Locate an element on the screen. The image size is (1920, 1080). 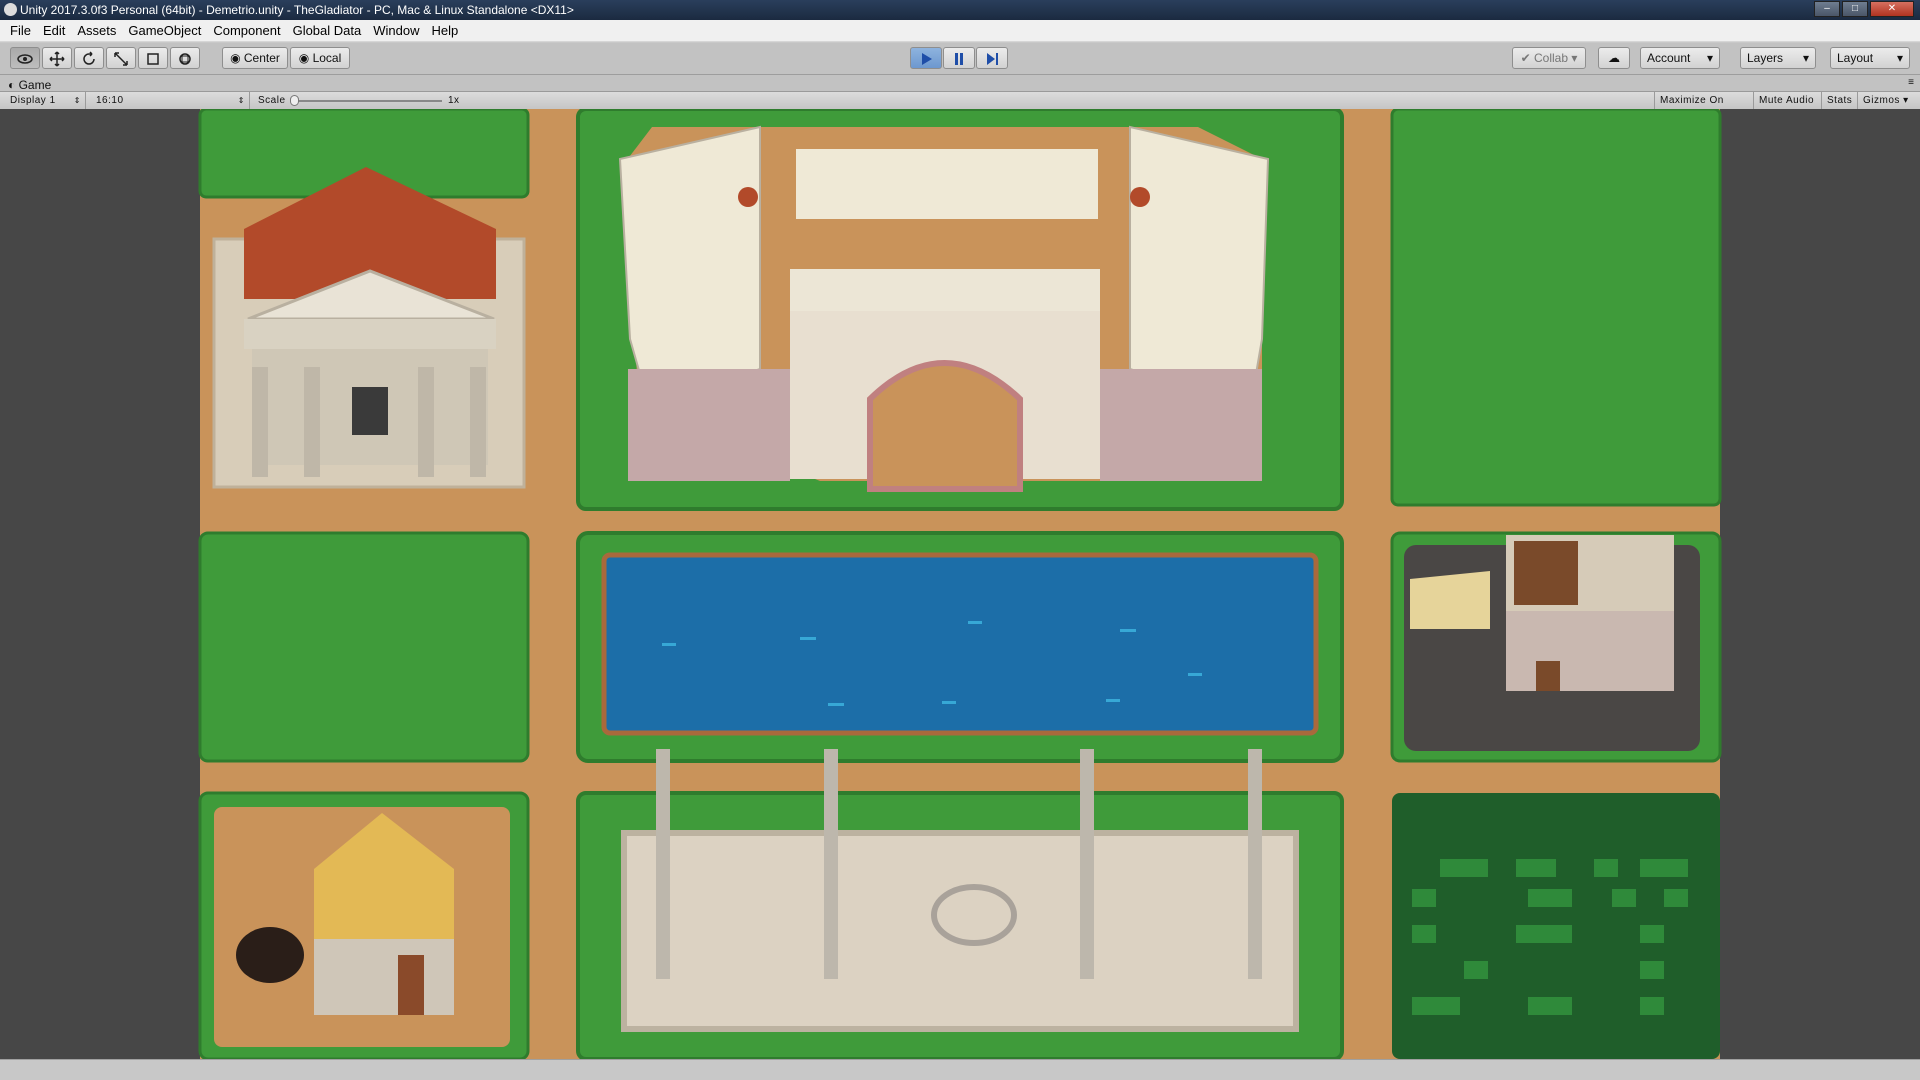
collab-dropdown: ✔ Collab ▾ is located at coordinates (1549, 58).